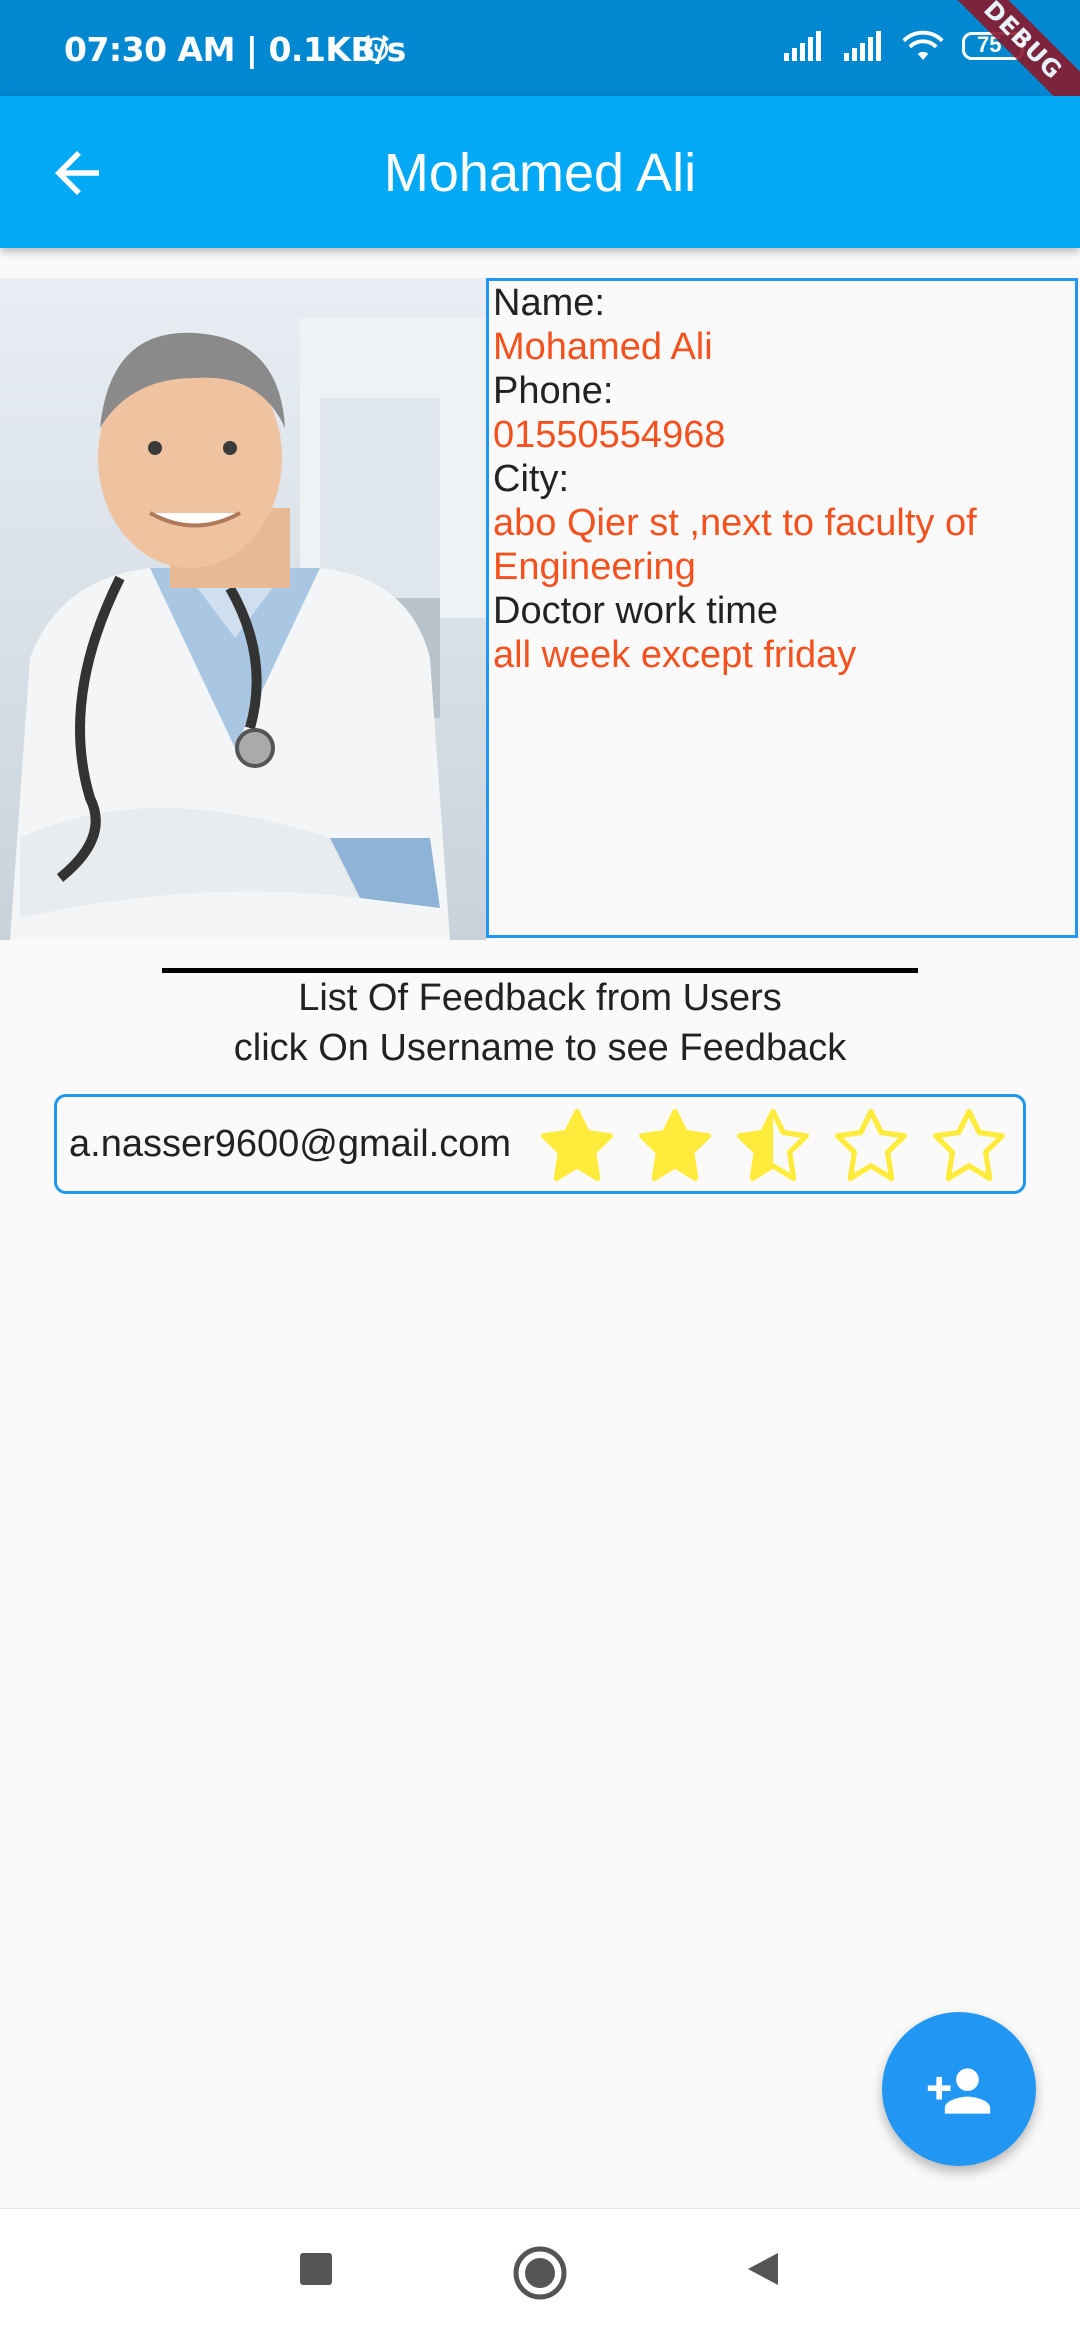  I want to click on triangle-back-icon, so click(763, 2269).